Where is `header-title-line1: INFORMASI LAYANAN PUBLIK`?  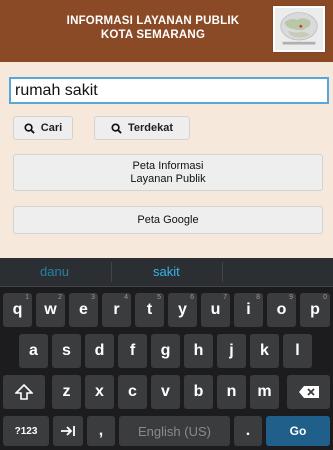 header-title-line1: INFORMASI LAYANAN PUBLIK is located at coordinates (153, 21).